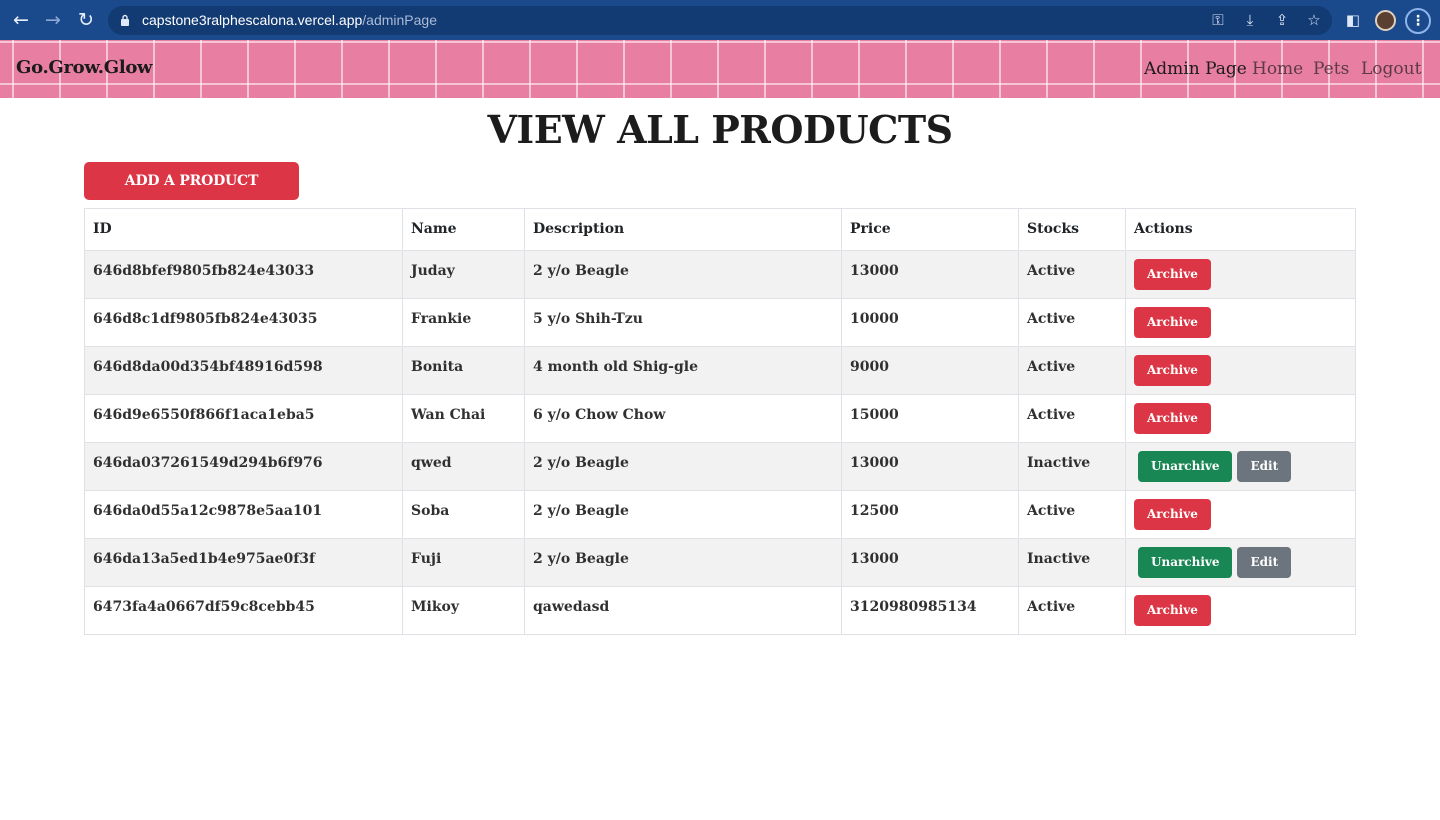  I want to click on cell-description: 5 y/o Shih-Tzu, so click(683, 322).